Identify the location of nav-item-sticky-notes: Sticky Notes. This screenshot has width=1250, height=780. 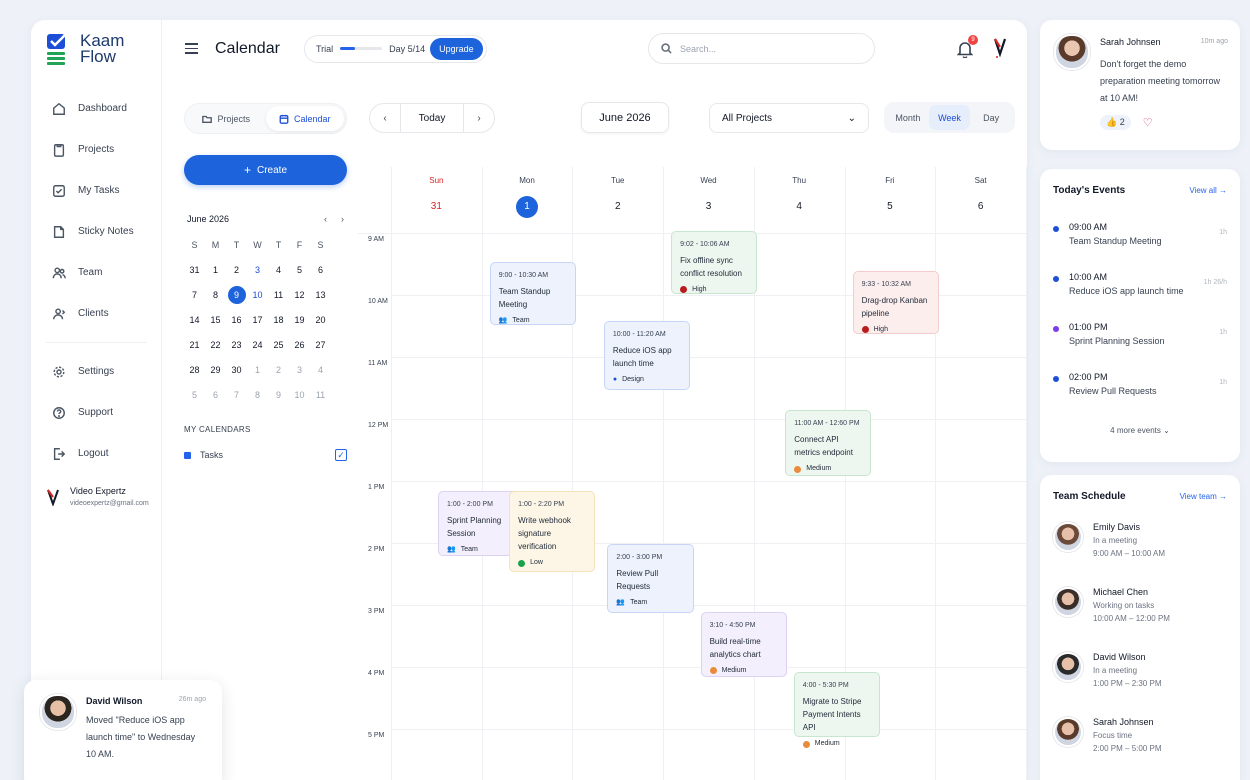
(96, 231).